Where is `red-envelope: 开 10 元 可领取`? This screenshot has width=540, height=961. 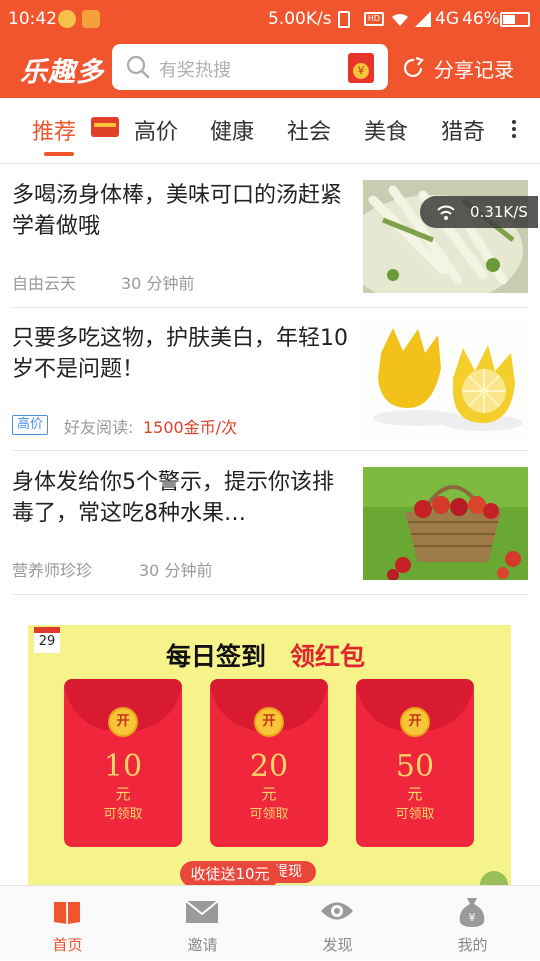
red-envelope: 开 10 元 可领取 is located at coordinates (123, 763).